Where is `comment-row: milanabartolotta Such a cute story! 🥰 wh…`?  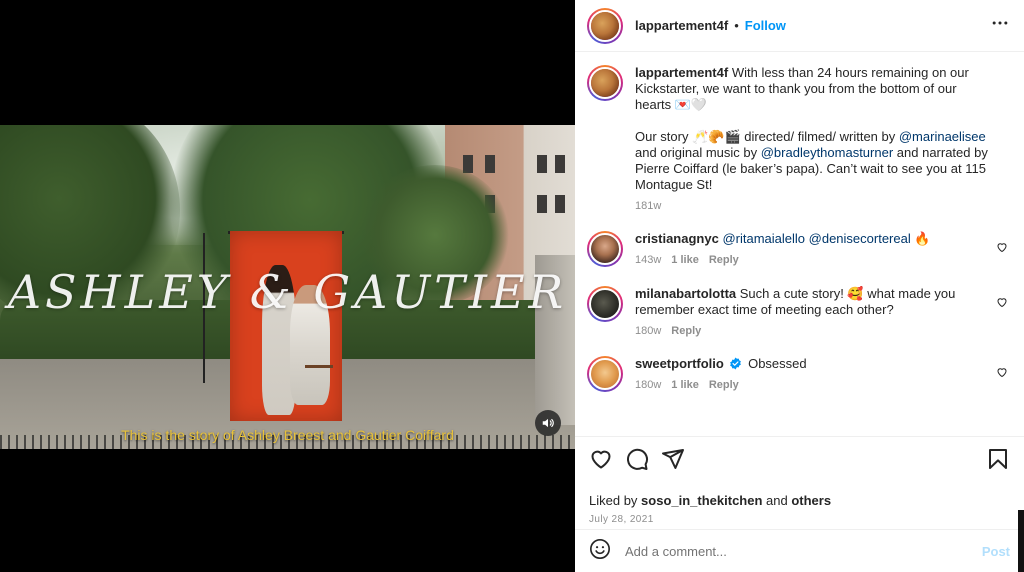 comment-row: milanabartolotta Such a cute story! 🥰 wh… is located at coordinates (798, 311).